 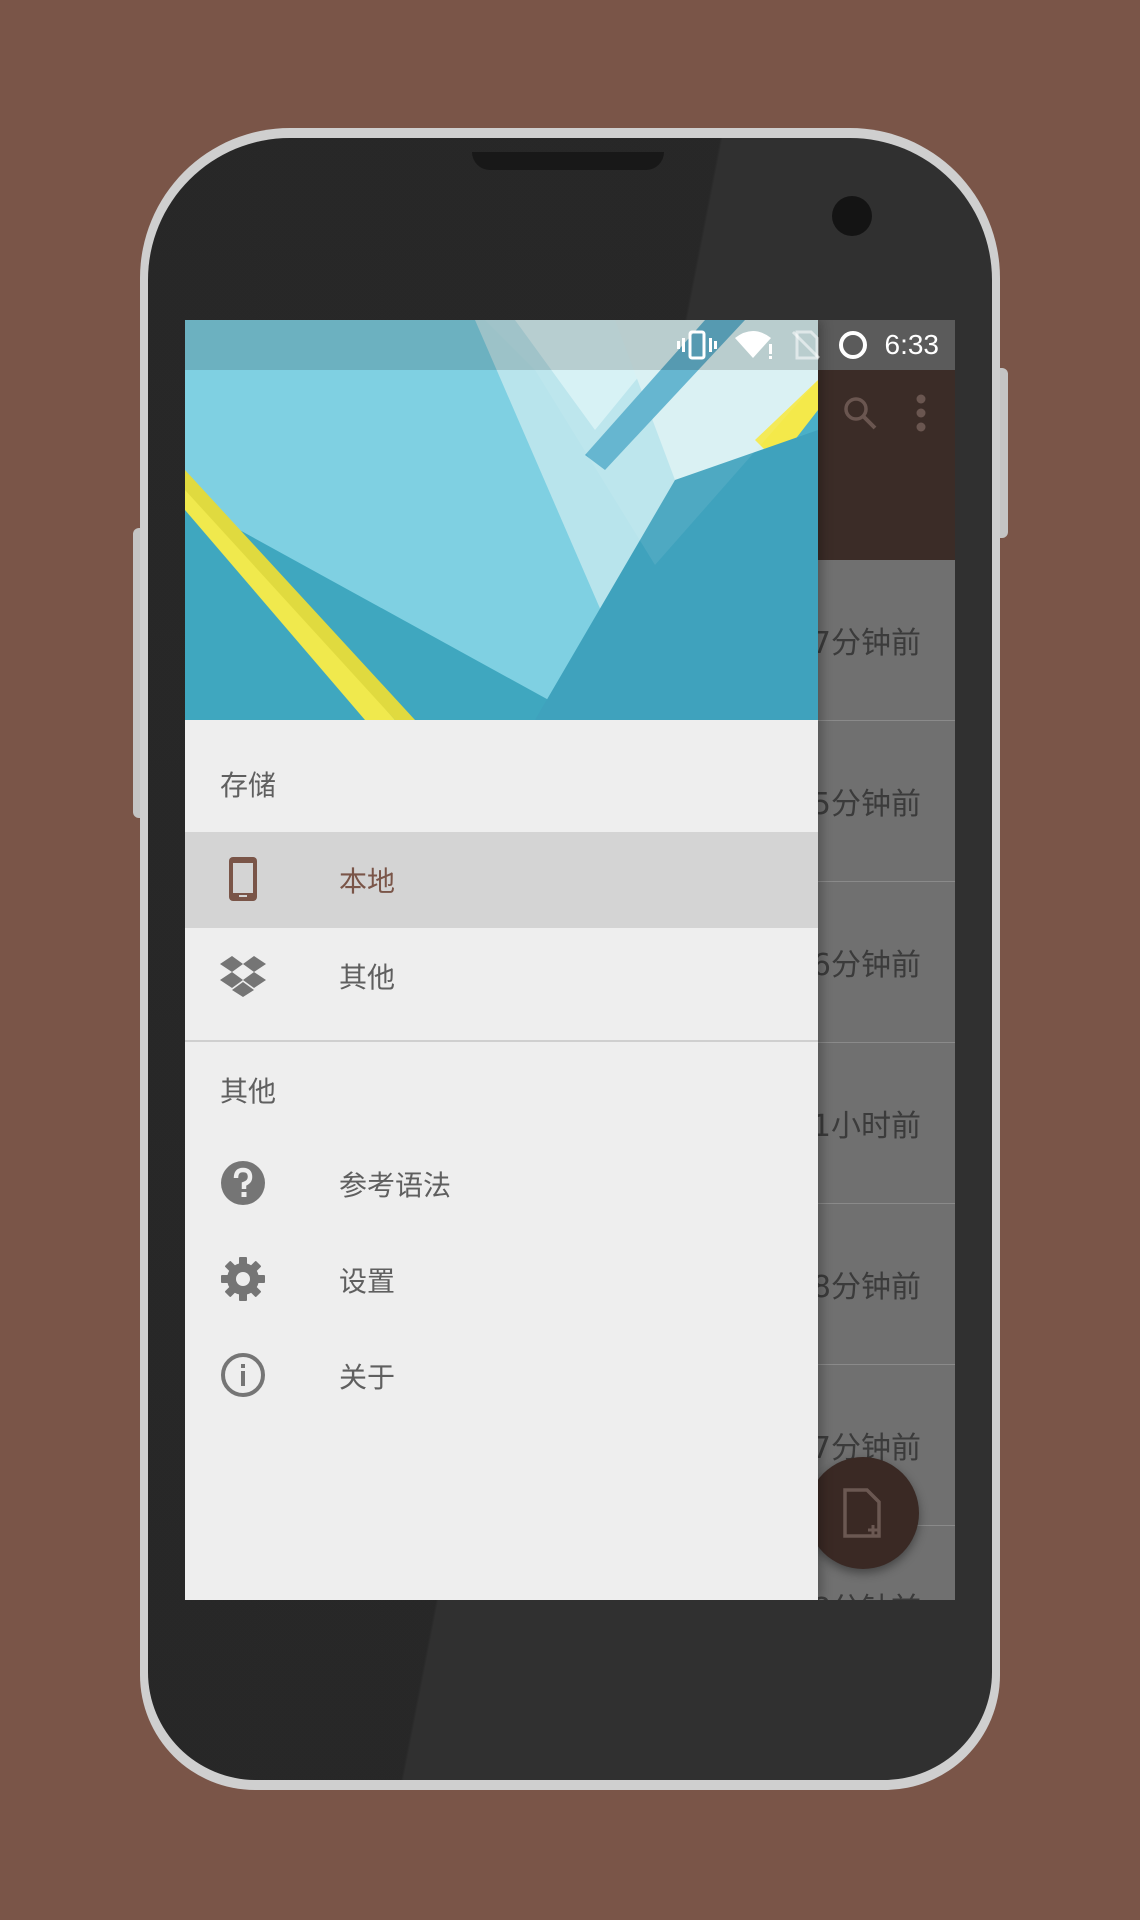 I want to click on drawer-item-label: 关于, so click(x=367, y=1377).